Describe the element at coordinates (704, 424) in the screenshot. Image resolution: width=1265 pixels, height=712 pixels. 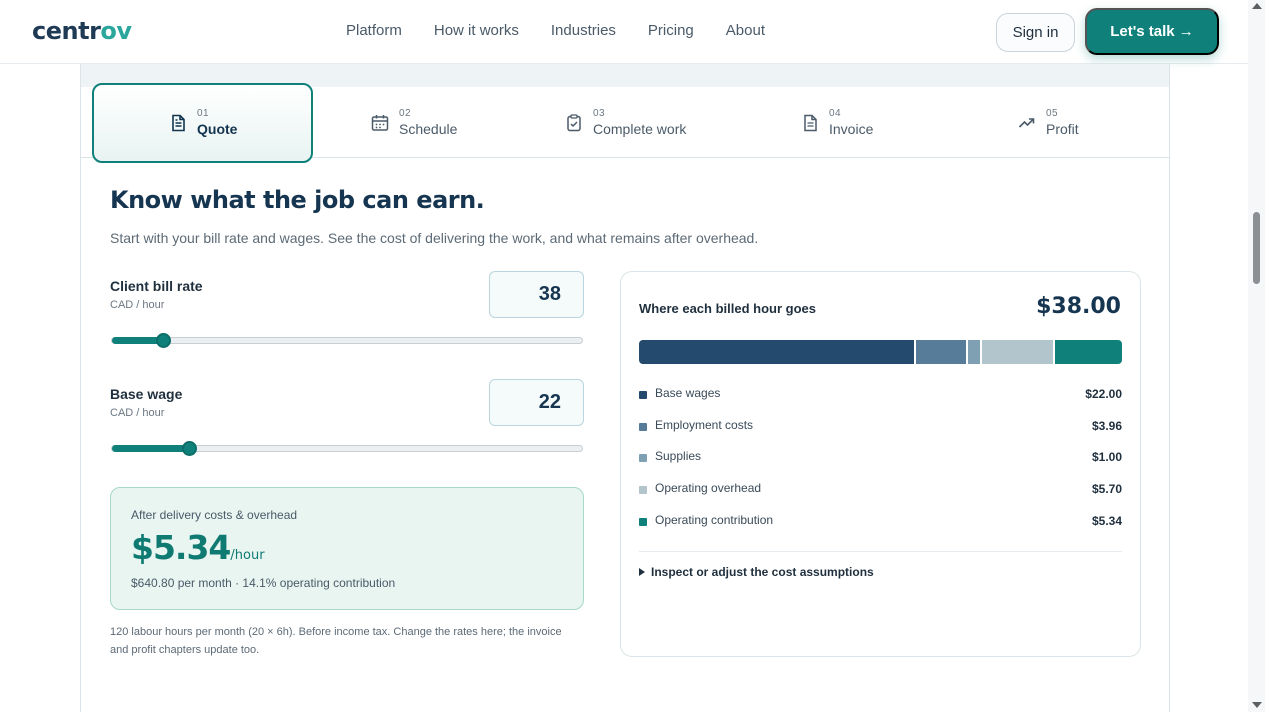
I see `legend-name: Employment costs` at that location.